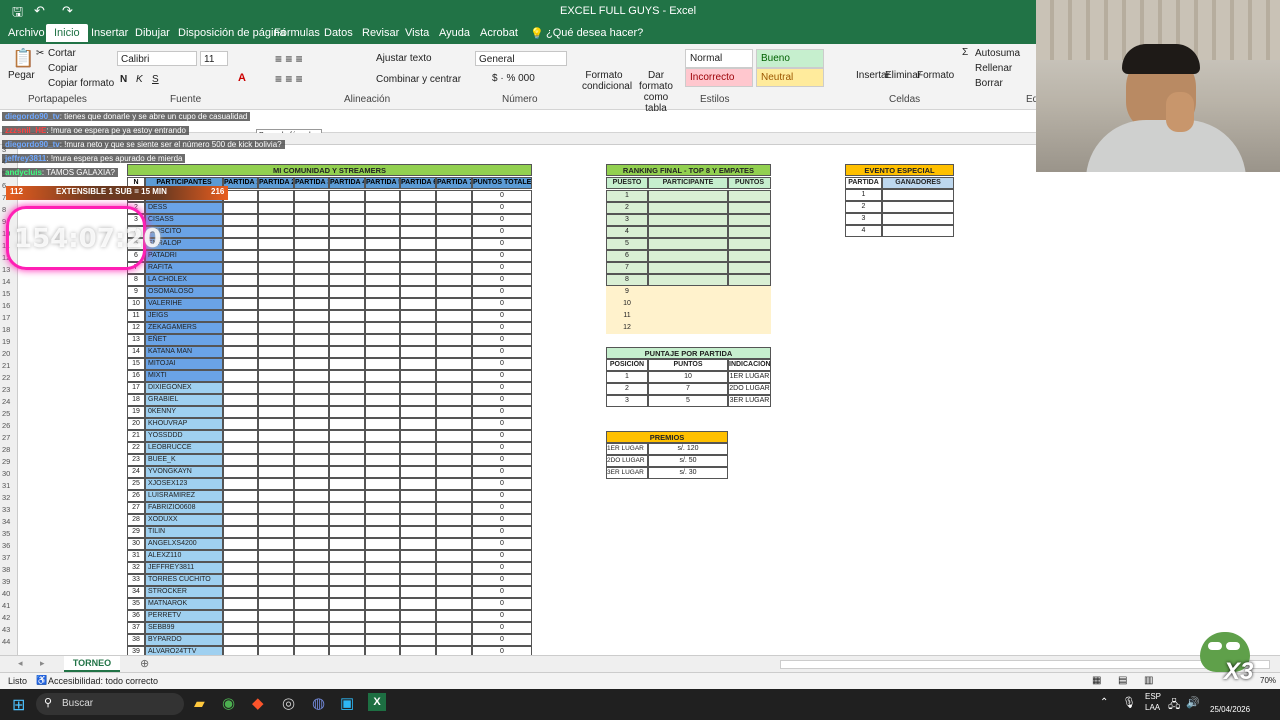  I want to click on participant-name: MITOJAI, so click(184, 364).